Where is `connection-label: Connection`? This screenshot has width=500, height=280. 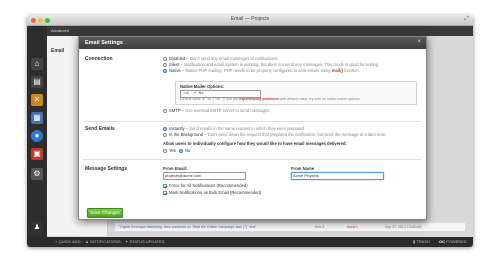
connection-label: Connection is located at coordinates (99, 59).